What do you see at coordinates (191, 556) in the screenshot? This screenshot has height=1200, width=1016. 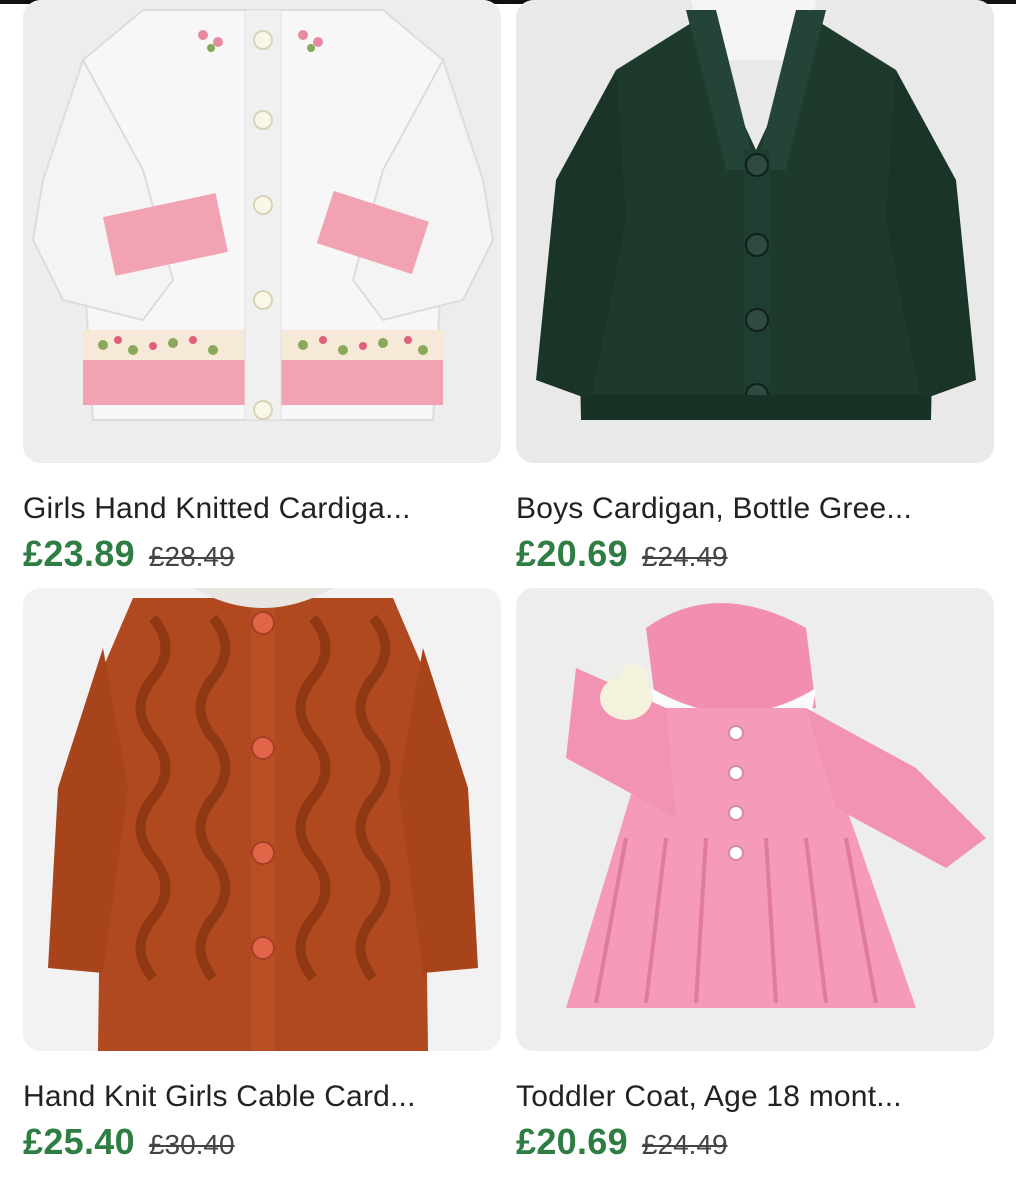 I see `original-price: £28.49` at bounding box center [191, 556].